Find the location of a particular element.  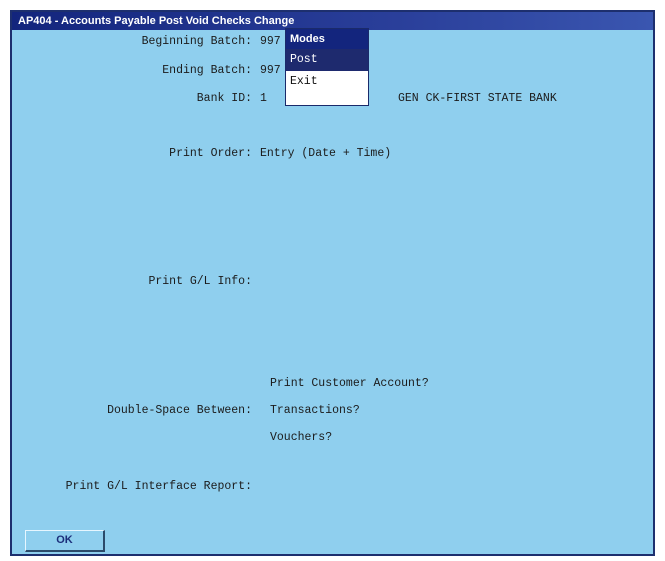

double-space-label: Double-Space Between: is located at coordinates (179, 410).